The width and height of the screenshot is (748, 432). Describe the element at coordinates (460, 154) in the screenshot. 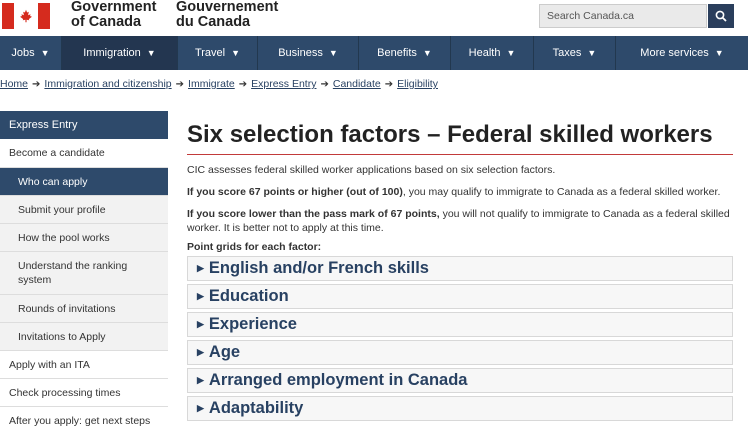

I see `title-underline` at that location.